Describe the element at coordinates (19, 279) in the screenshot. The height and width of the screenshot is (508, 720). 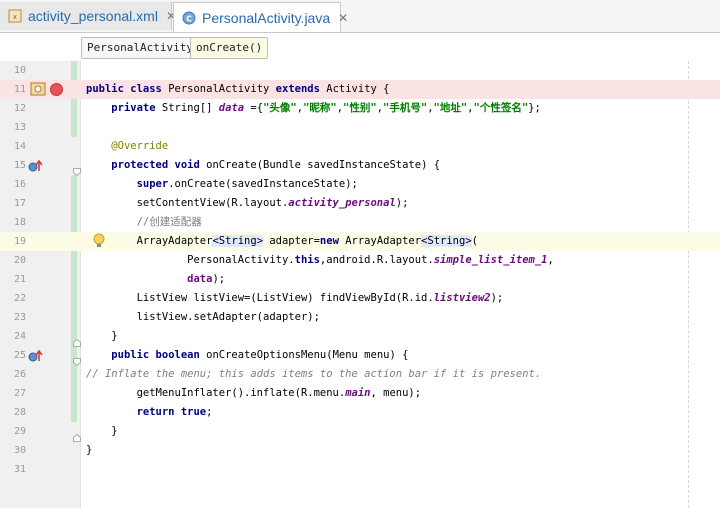
I see `line-number: 21` at that location.